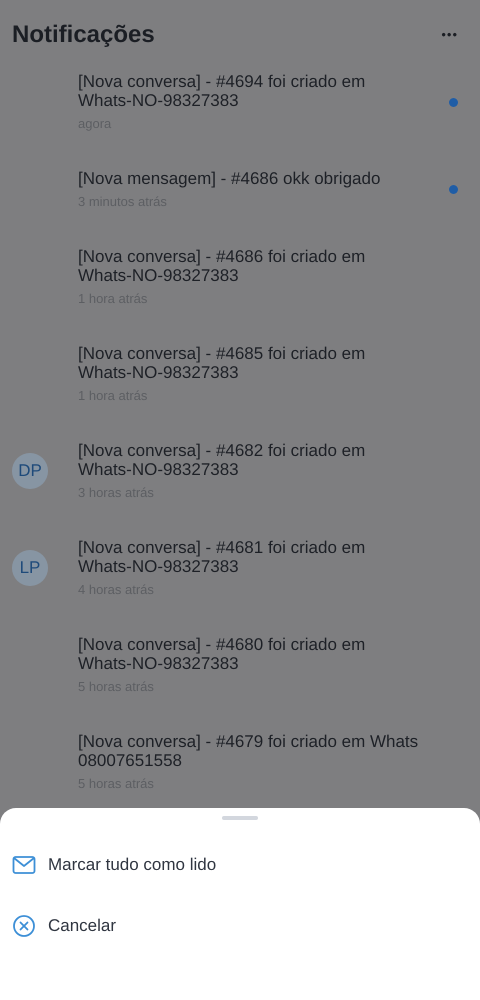 The image size is (480, 1000). Describe the element at coordinates (249, 460) in the screenshot. I see `notification-text: [Nova conversa] - #4682 foi criado em Whats-NO-98327383` at that location.